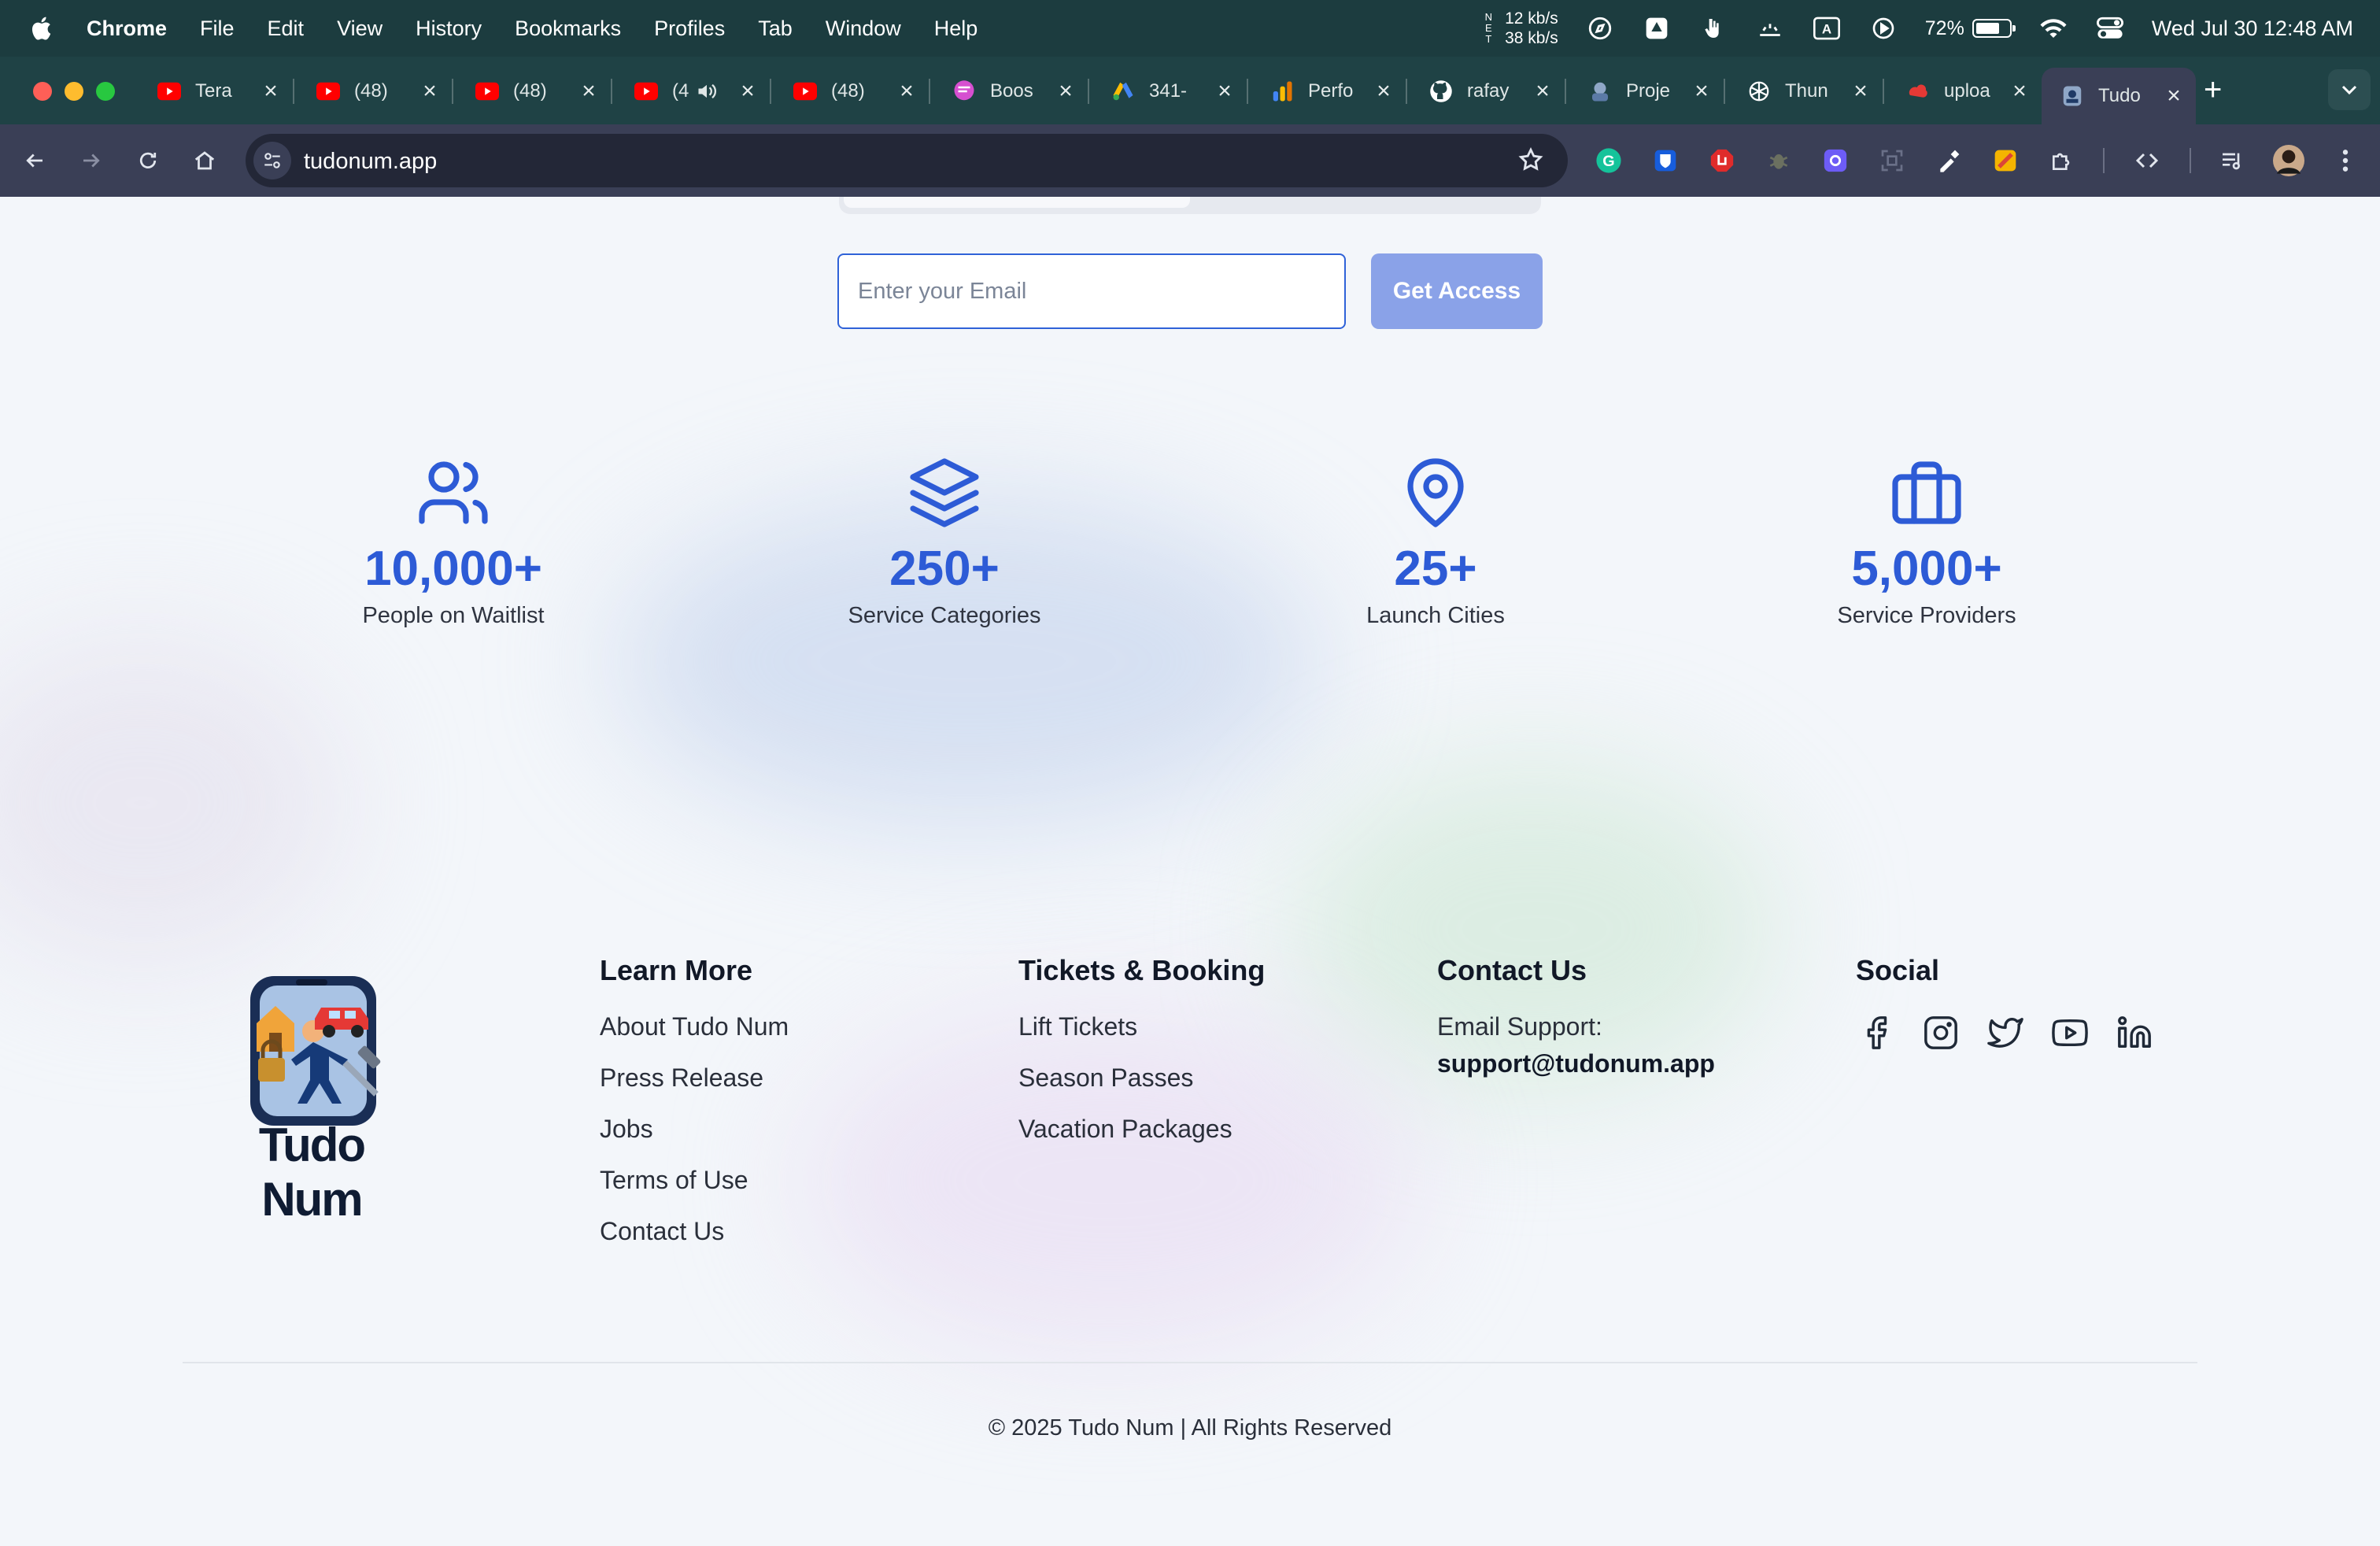  Describe the element at coordinates (1722, 160) in the screenshot. I see `adblock-icon` at that location.